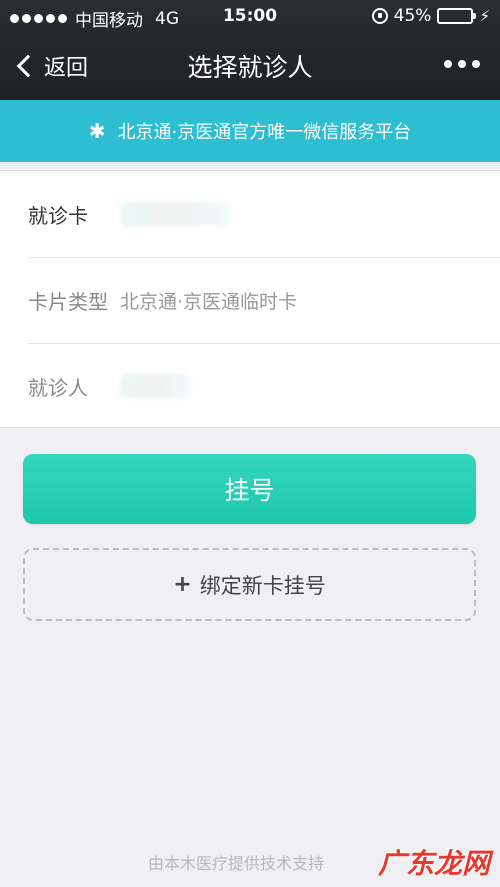  I want to click on back-button: 返回, so click(51, 66).